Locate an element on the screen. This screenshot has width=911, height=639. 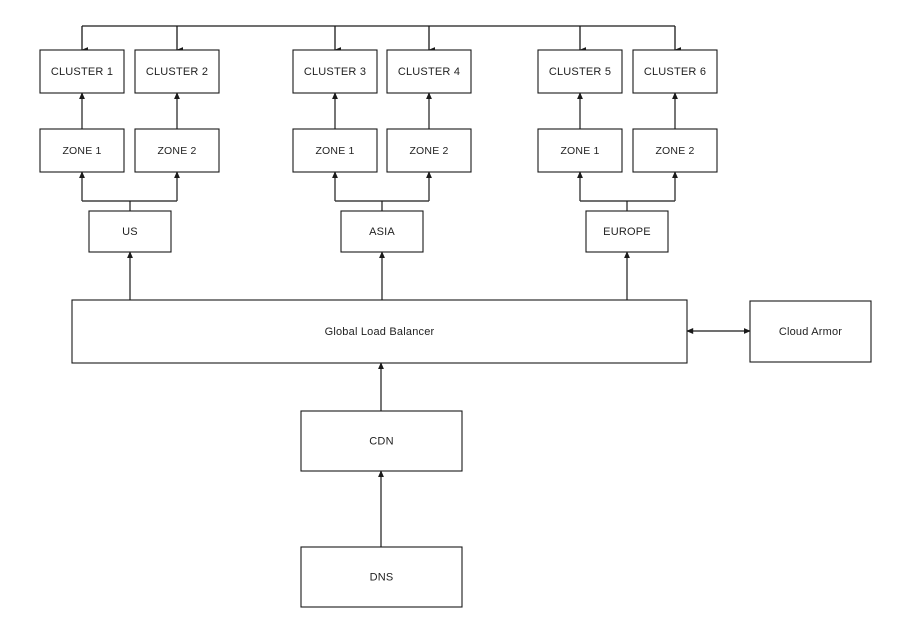
cluster-4-node: CLUSTER 4 is located at coordinates (429, 71).